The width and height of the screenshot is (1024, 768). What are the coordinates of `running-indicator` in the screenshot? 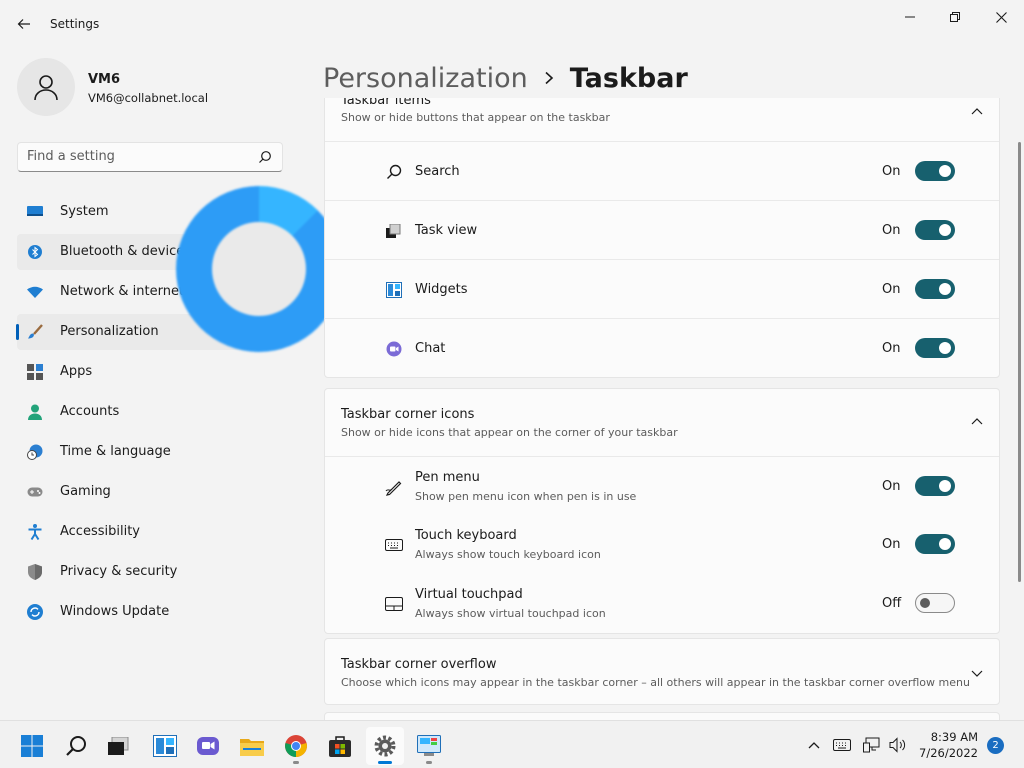 It's located at (296, 762).